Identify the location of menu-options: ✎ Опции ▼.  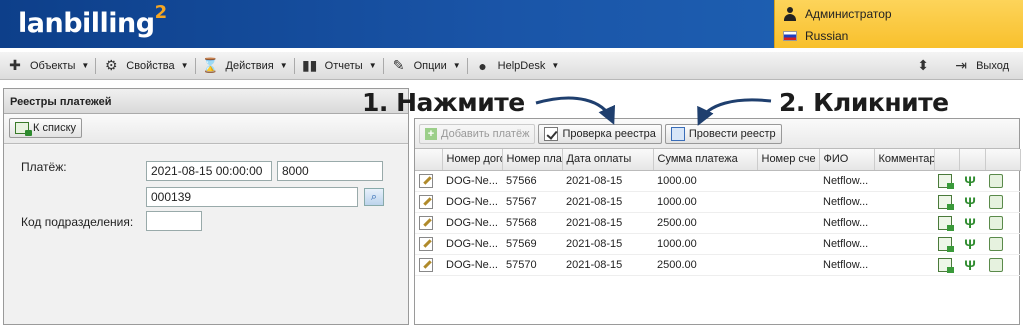
(425, 65).